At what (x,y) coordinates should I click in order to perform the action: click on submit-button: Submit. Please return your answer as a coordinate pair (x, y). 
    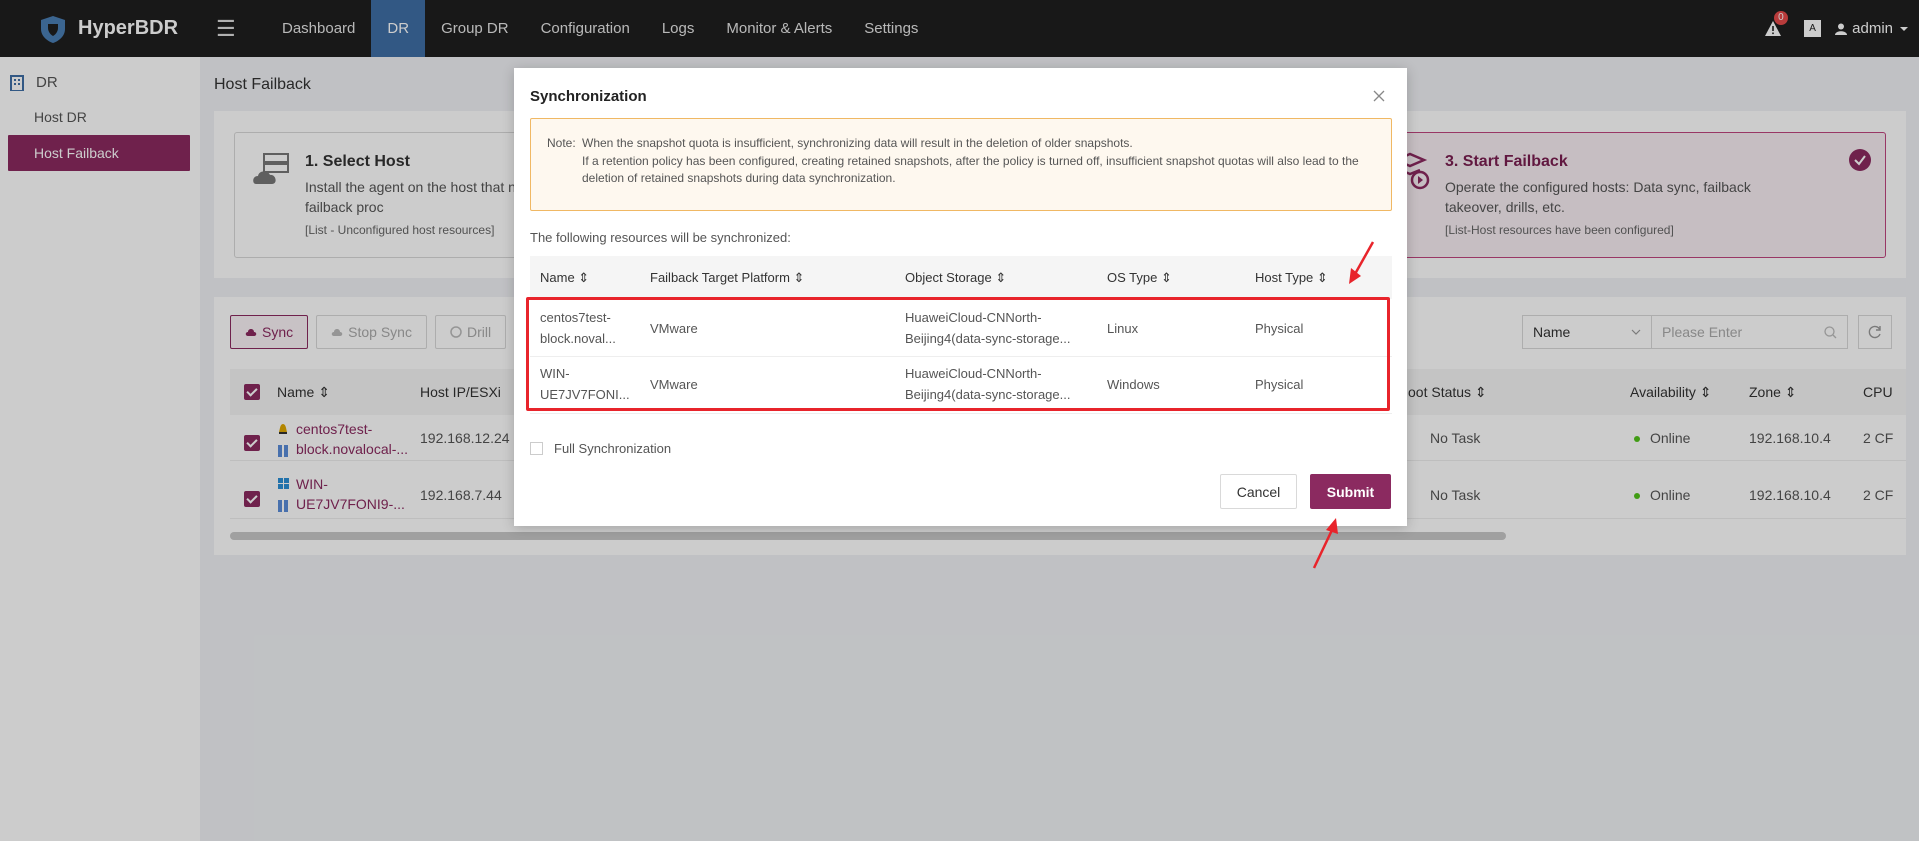
    Looking at the image, I should click on (1350, 491).